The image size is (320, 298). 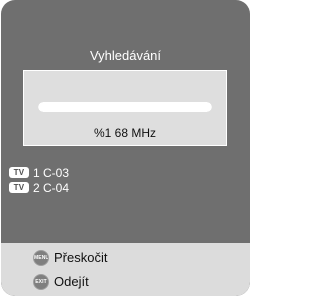 What do you see at coordinates (41, 282) in the screenshot?
I see `exit-key-icon: EXIT` at bounding box center [41, 282].